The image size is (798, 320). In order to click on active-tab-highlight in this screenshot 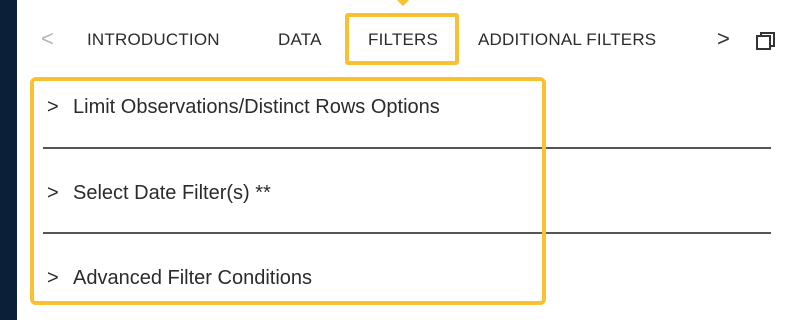, I will do `click(402, 39)`.